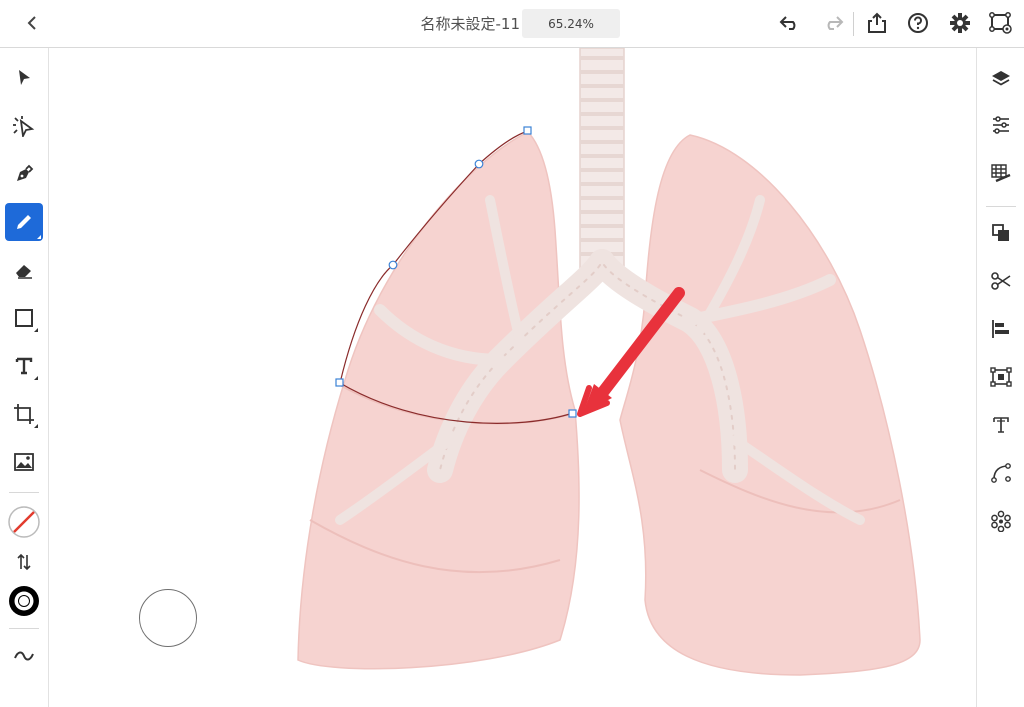 The width and height of the screenshot is (1024, 707). I want to click on align-panel-button, so click(1001, 329).